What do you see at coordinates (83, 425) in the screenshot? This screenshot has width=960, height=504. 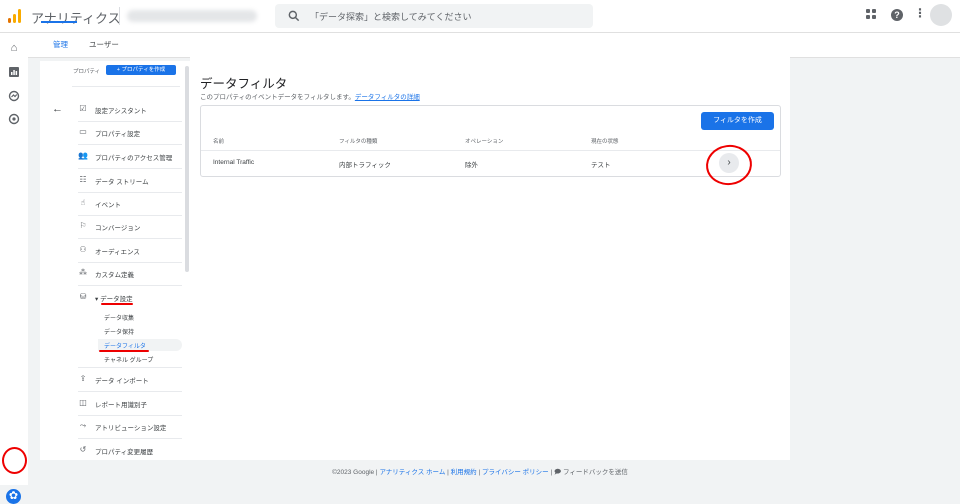 I see `attribution-icon: ⤳` at bounding box center [83, 425].